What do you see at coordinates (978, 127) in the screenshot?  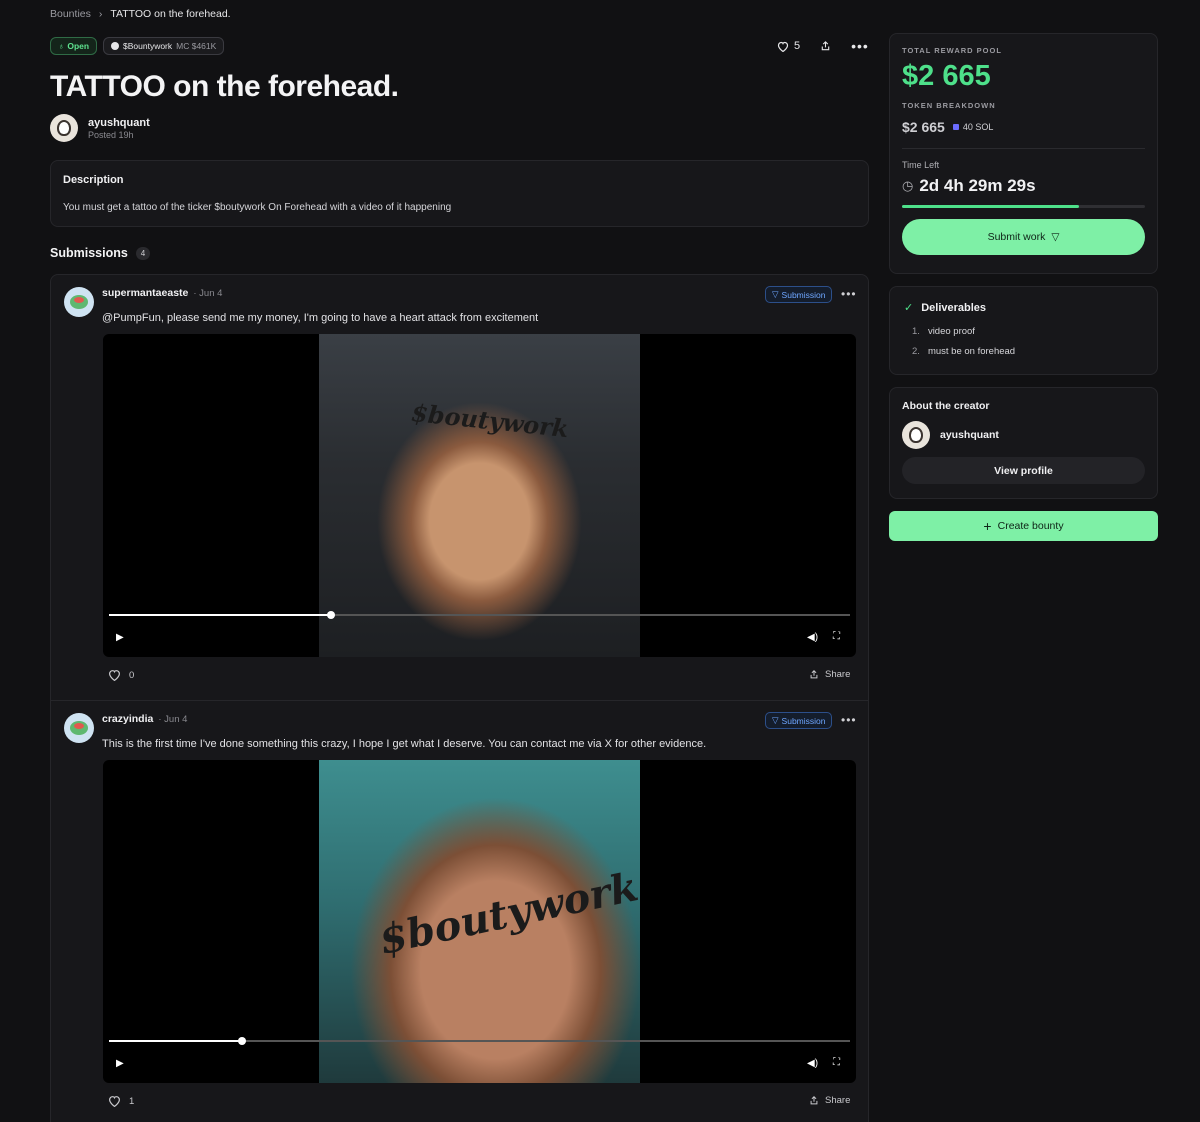 I see `sol-amount-label: 40 SOL` at bounding box center [978, 127].